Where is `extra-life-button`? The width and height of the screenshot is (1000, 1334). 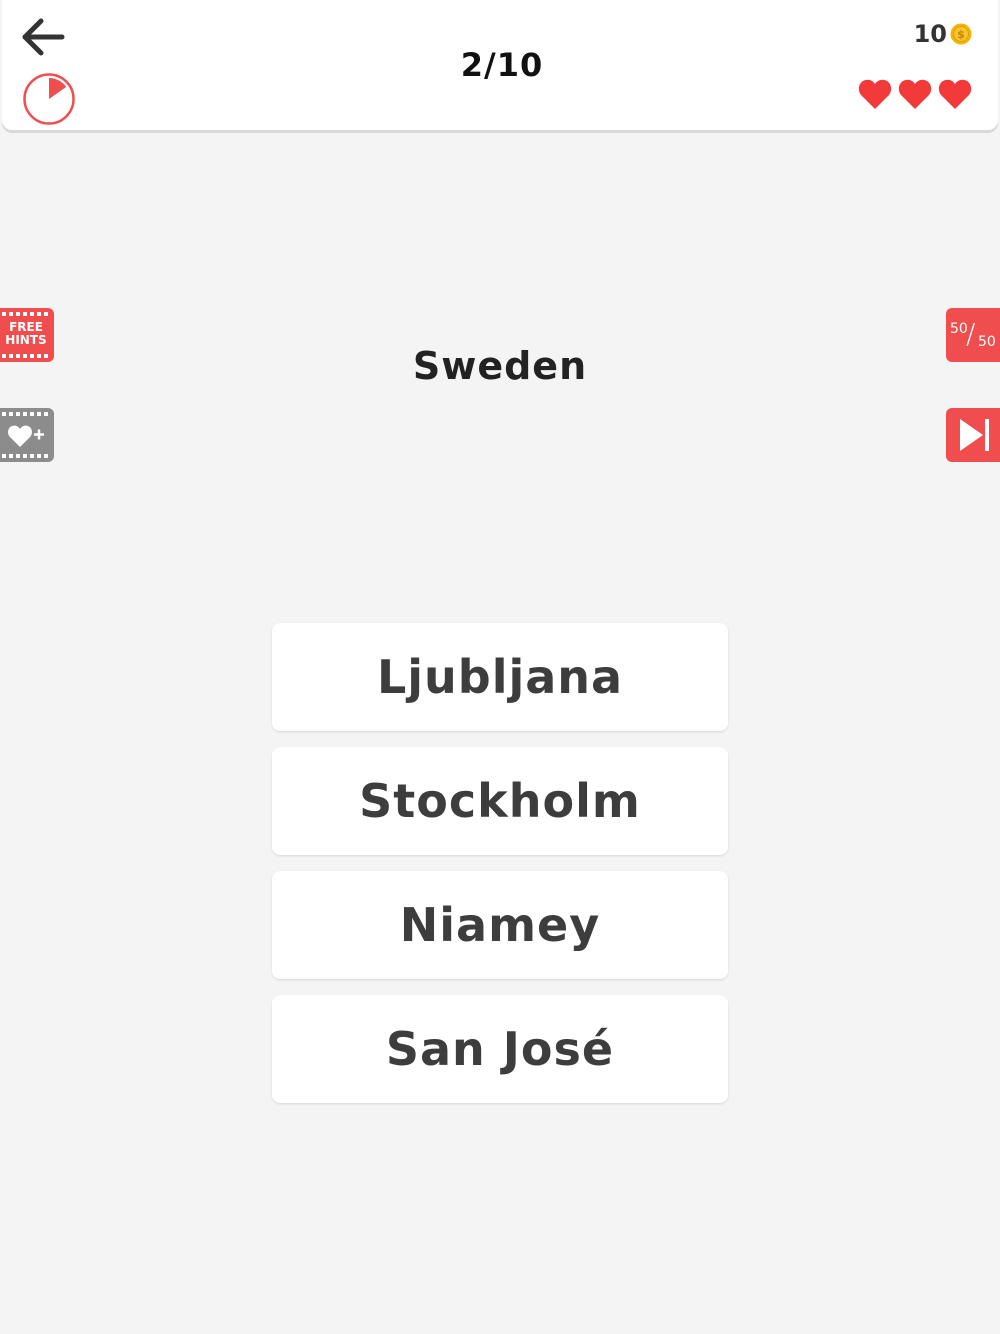 extra-life-button is located at coordinates (27, 435).